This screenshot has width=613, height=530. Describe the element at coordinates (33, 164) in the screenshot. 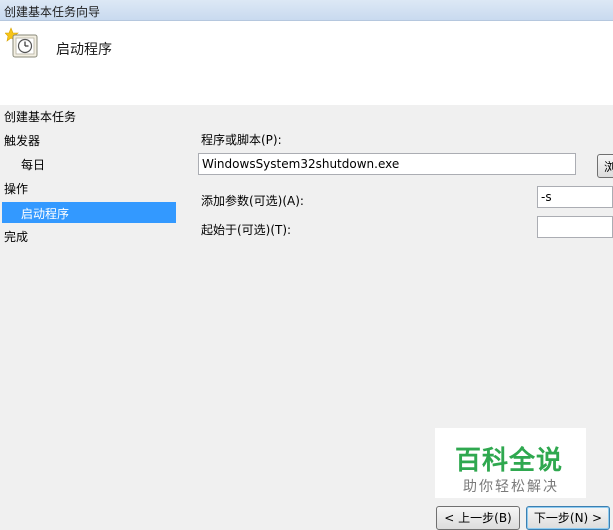

I see `sidebar-item-daily: 每日` at that location.